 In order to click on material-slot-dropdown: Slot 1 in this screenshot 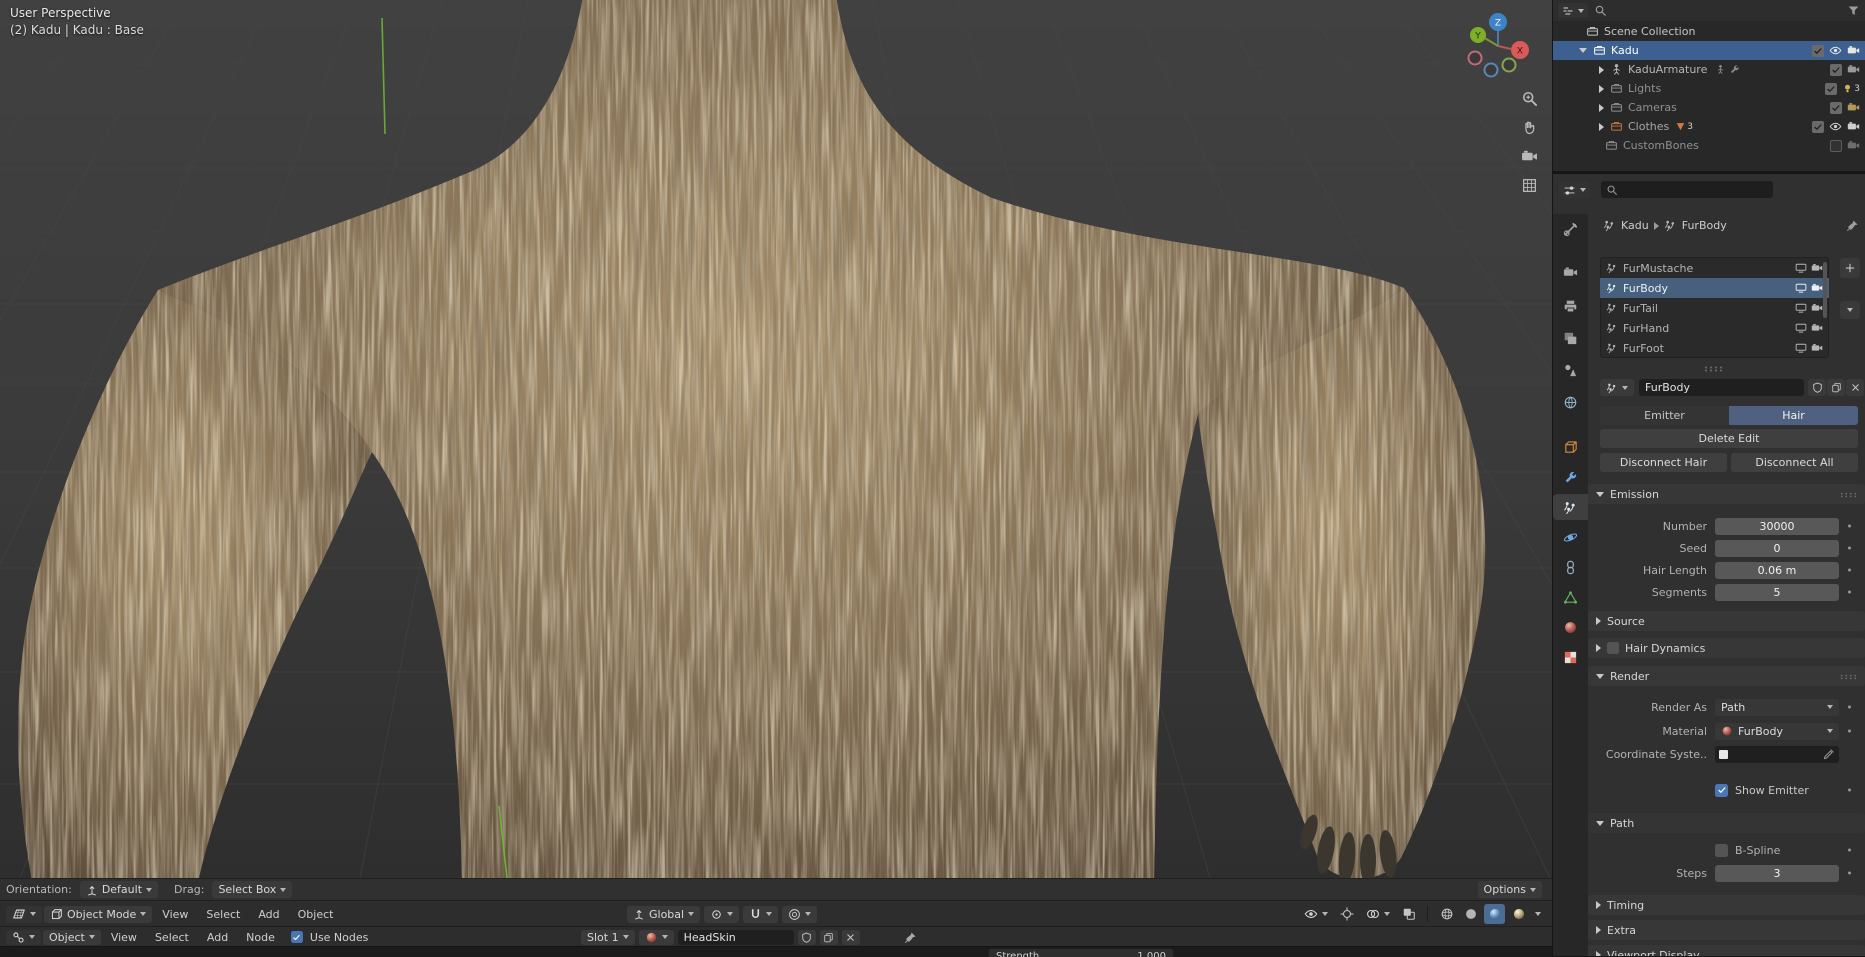, I will do `click(608, 937)`.